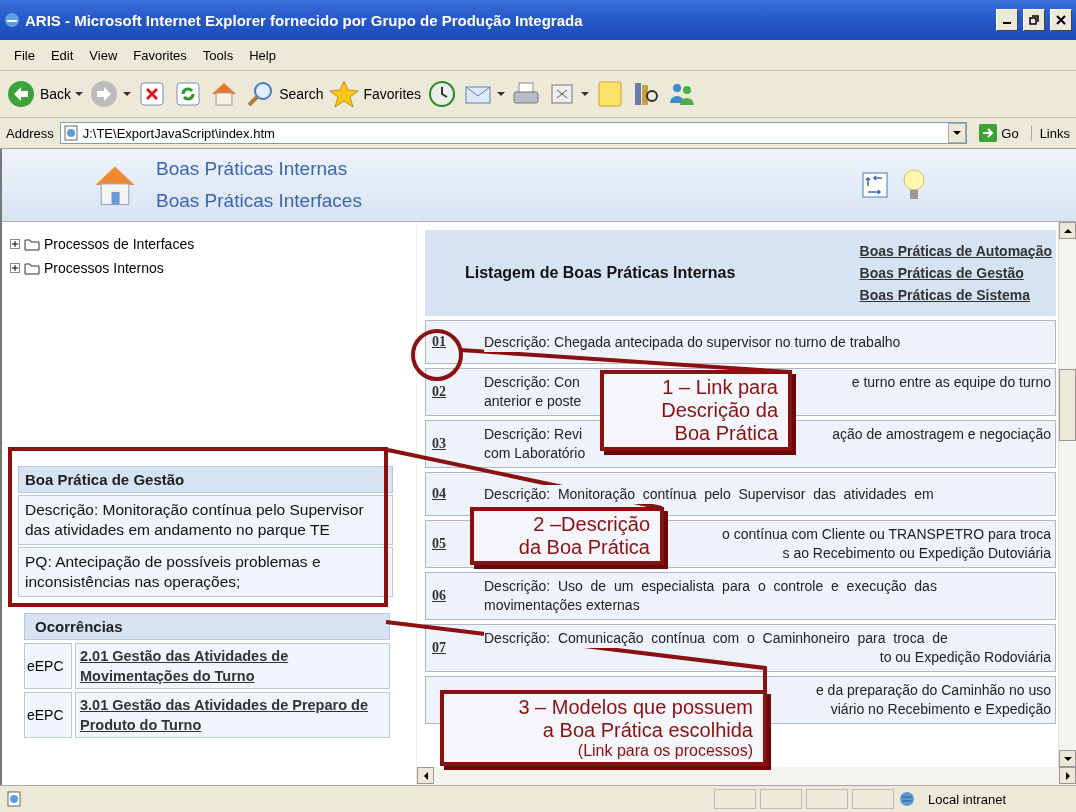  What do you see at coordinates (205, 479) in the screenshot?
I see `panel-title: Boa Prática de Gestão` at bounding box center [205, 479].